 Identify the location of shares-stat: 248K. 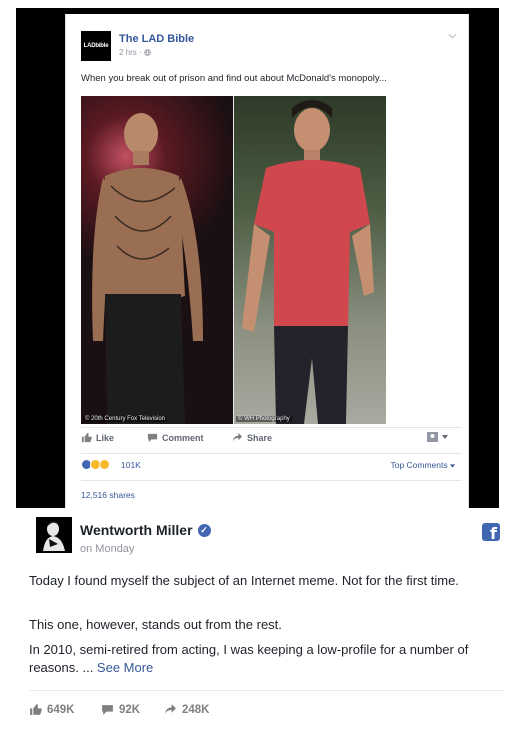
(187, 709).